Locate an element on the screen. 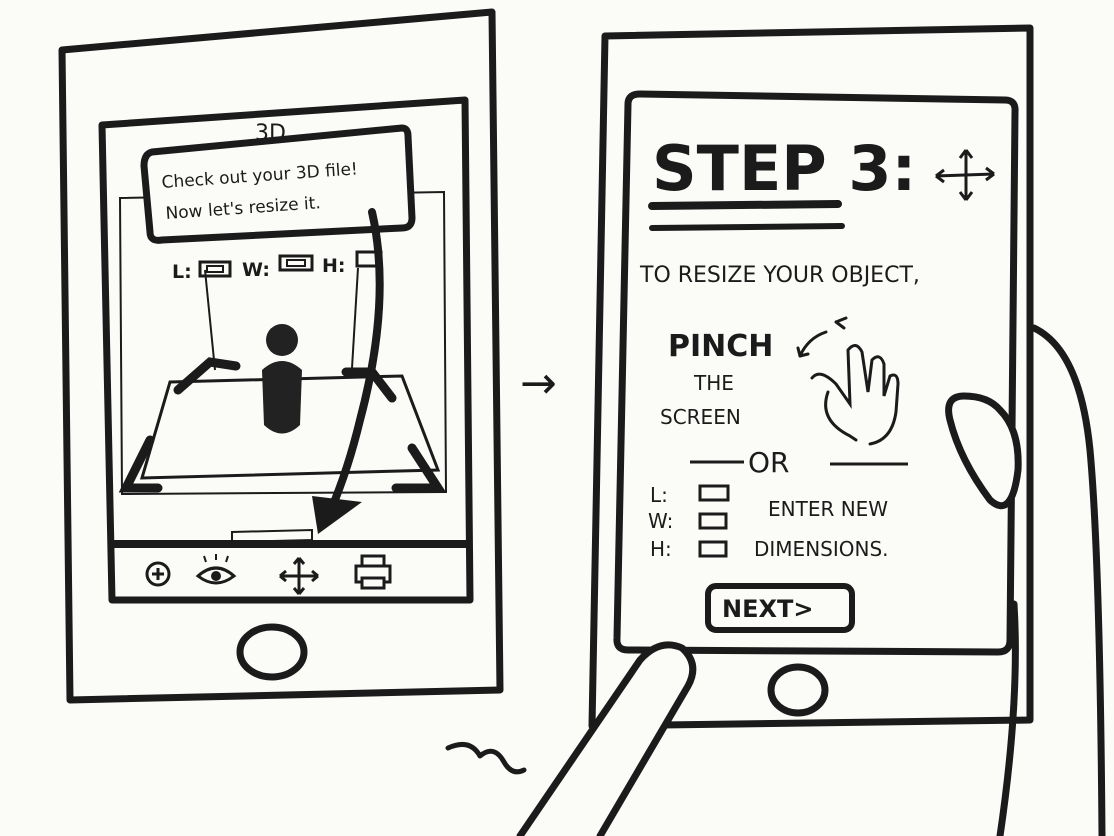  next-button: NEXT> is located at coordinates (780, 608).